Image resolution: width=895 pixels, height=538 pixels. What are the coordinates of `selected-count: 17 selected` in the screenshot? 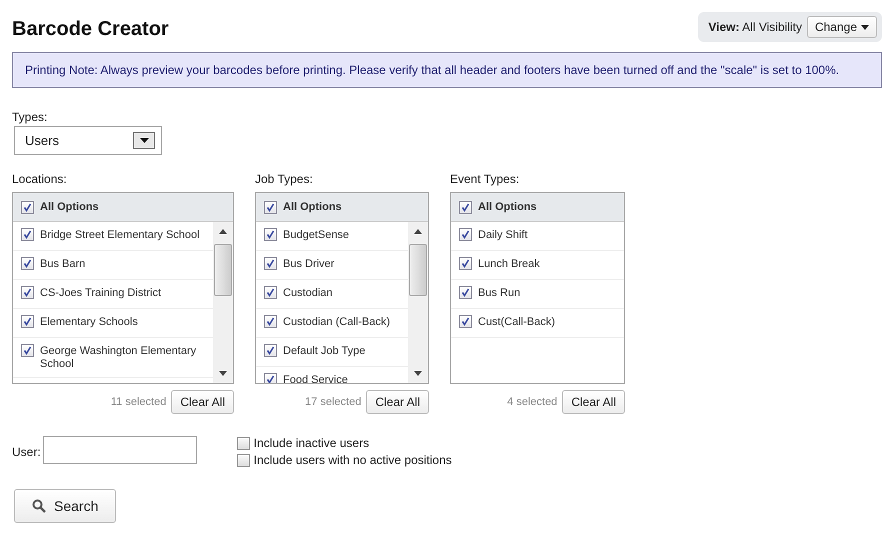 It's located at (333, 402).